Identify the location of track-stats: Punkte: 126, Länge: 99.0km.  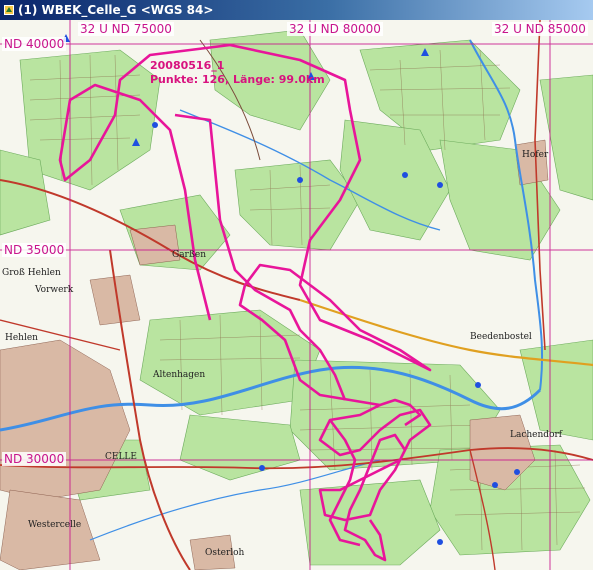
(237, 79).